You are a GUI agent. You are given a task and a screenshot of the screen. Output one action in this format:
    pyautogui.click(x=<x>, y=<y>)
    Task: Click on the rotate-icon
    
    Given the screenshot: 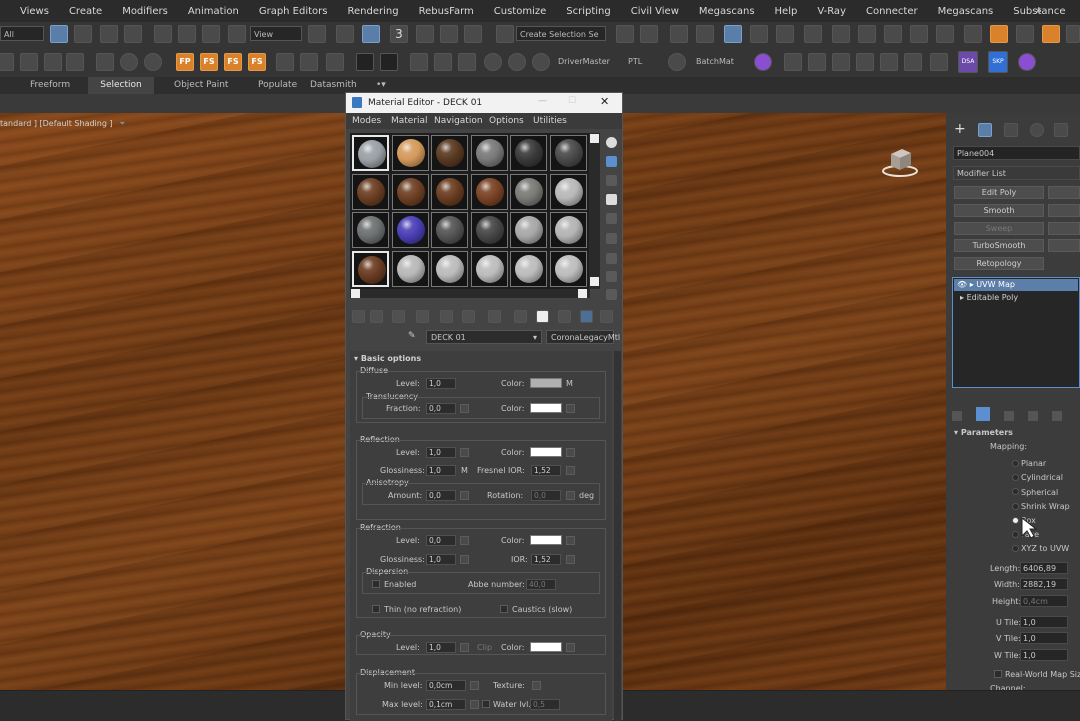 What is the action you would take?
    pyautogui.click(x=187, y=34)
    